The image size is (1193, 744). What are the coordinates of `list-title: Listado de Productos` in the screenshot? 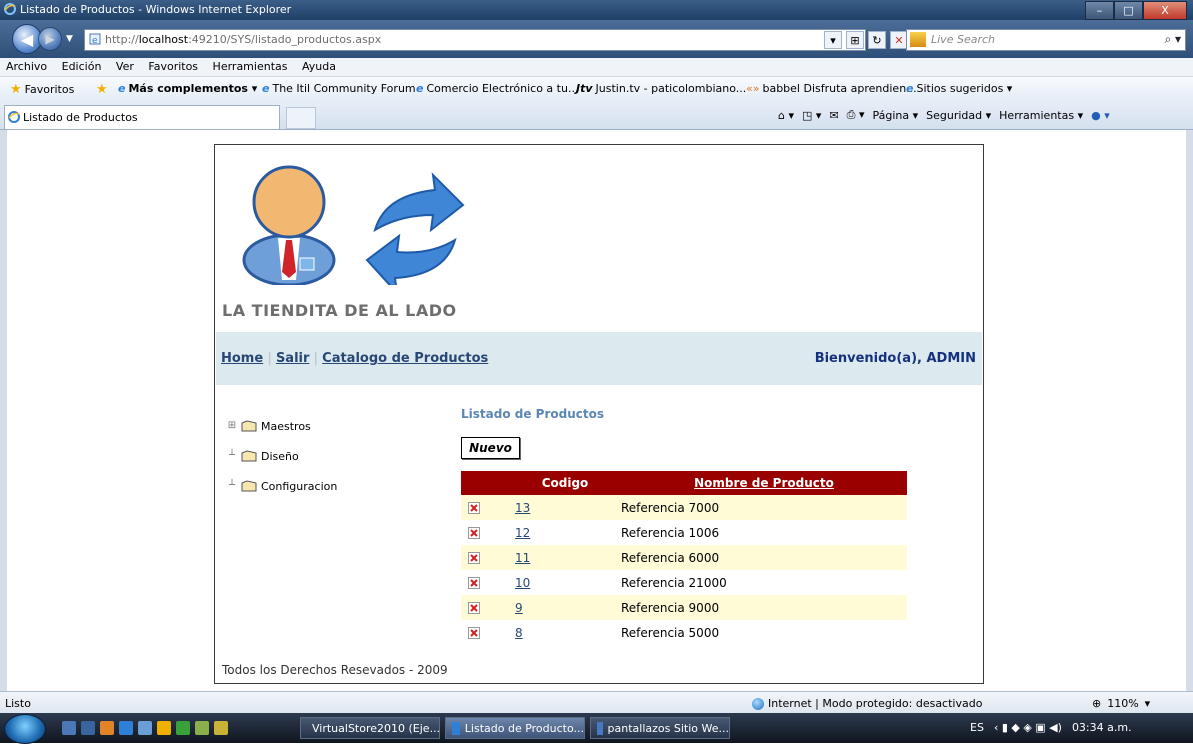 It's located at (532, 414).